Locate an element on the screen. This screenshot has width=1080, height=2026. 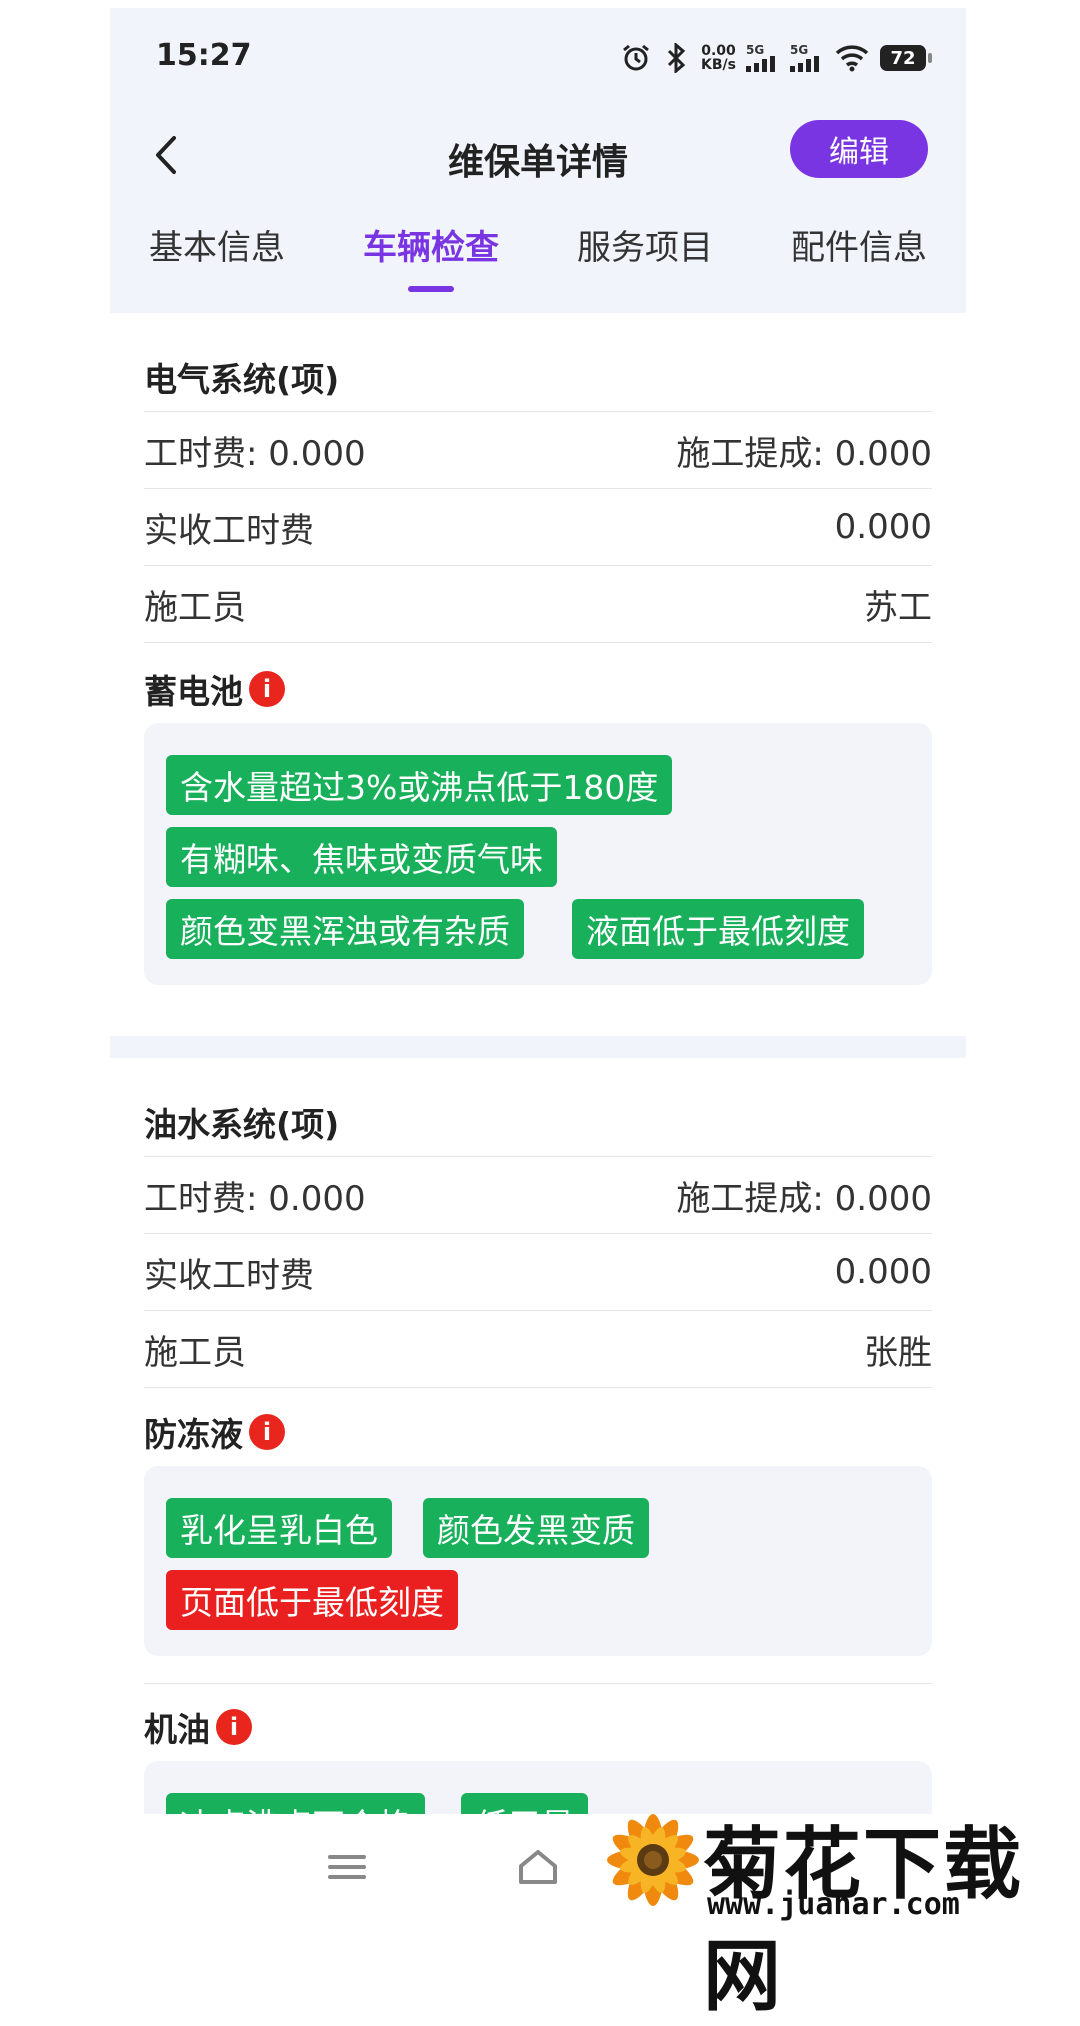
home-icon is located at coordinates (538, 1867).